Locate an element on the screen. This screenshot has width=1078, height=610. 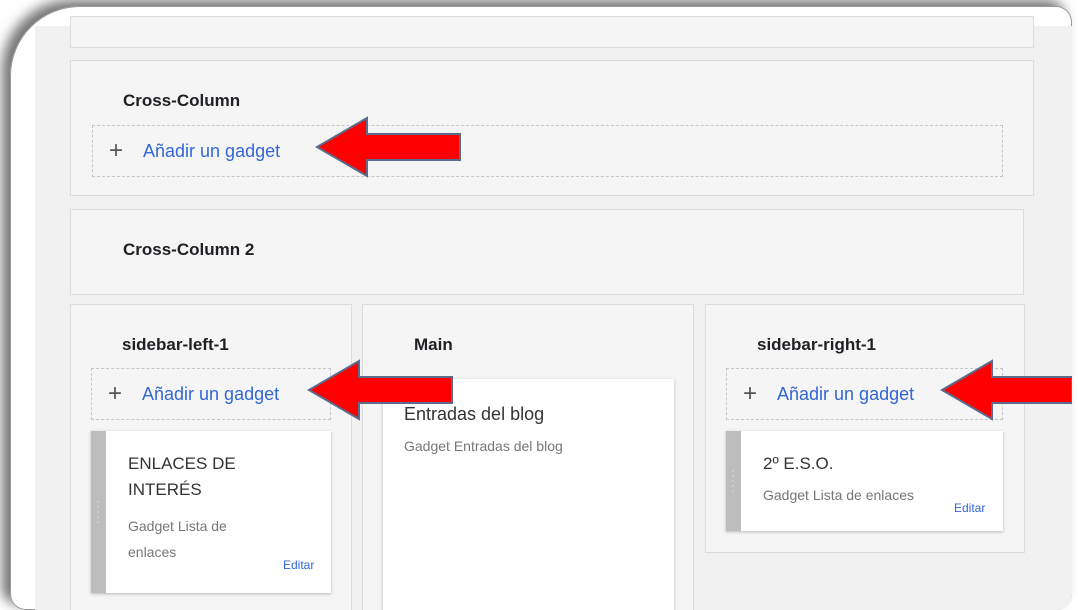
section-title: sidebar-right-1 is located at coordinates (817, 344).